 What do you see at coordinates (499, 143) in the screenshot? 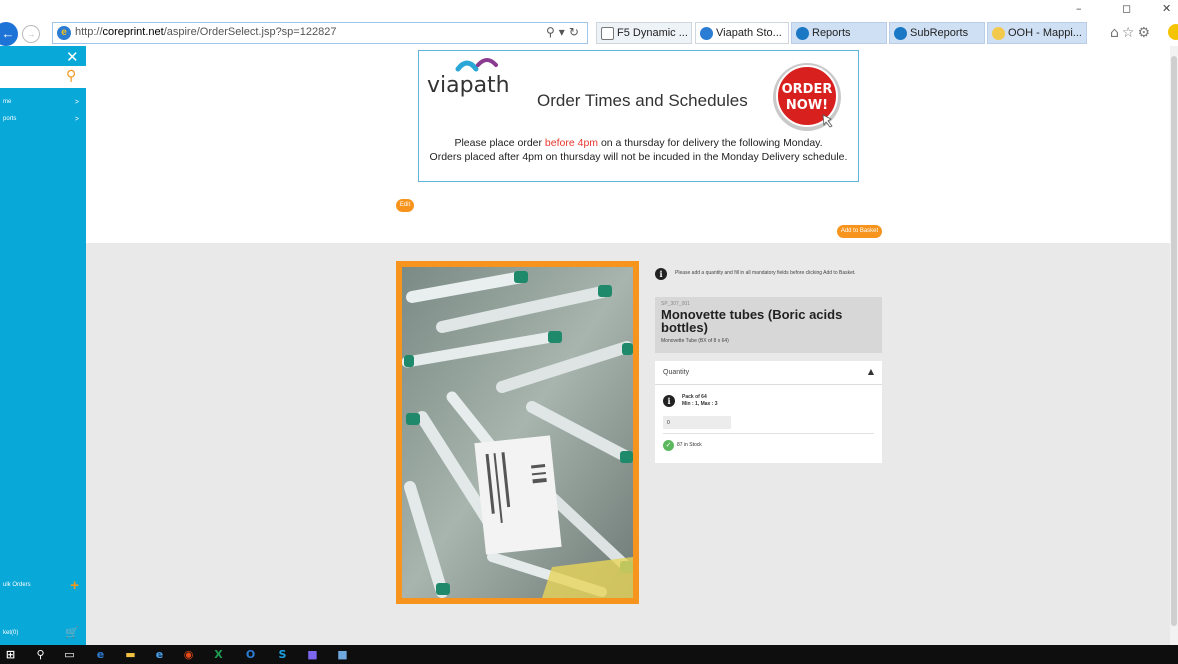
I see `banner-line-1-pre: Please place order` at bounding box center [499, 143].